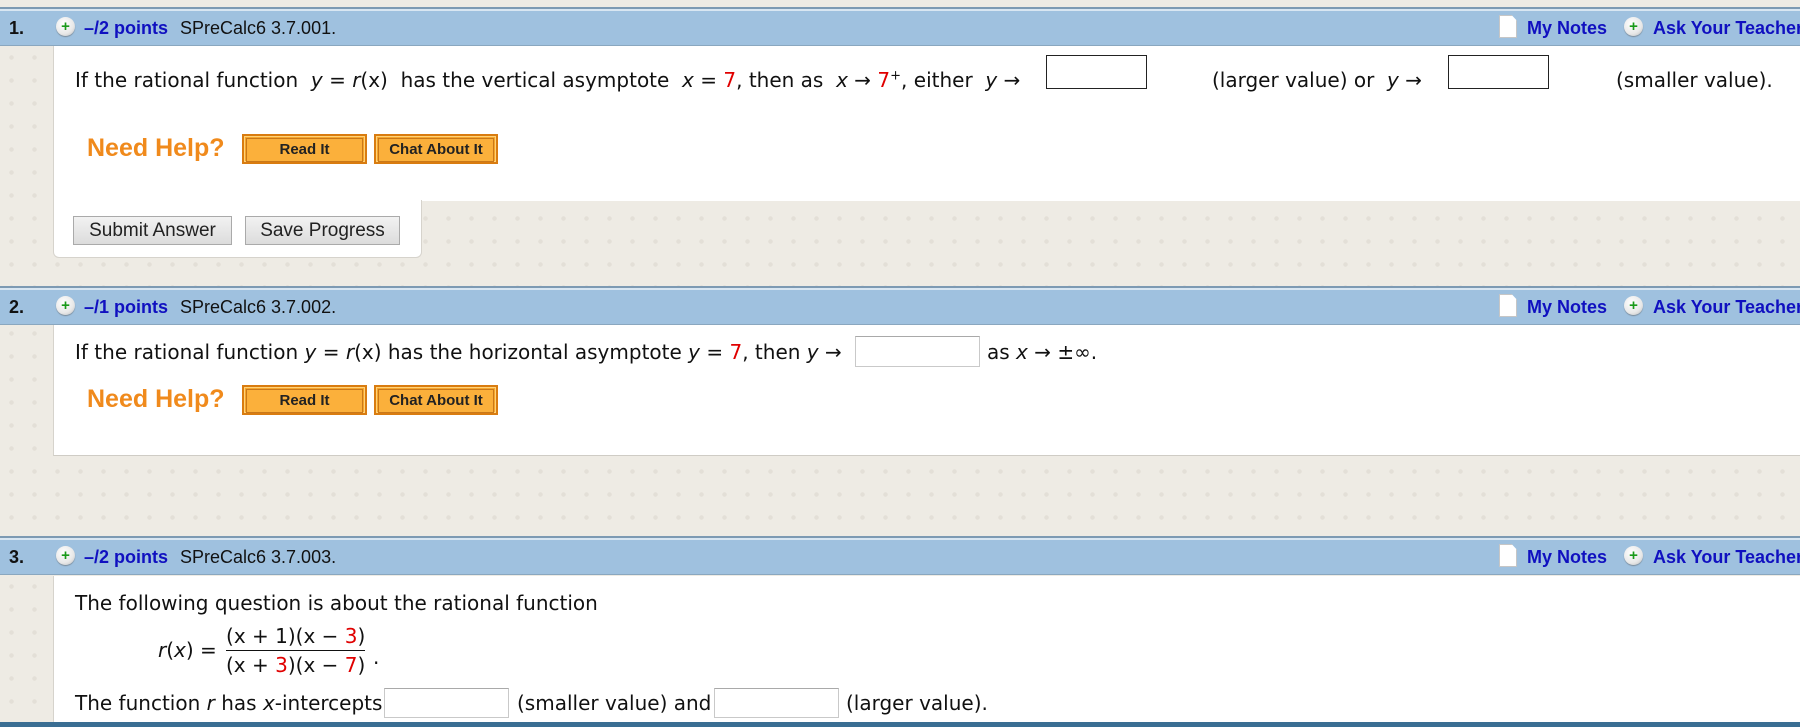  What do you see at coordinates (17, 557) in the screenshot?
I see `question-number: 3.` at bounding box center [17, 557].